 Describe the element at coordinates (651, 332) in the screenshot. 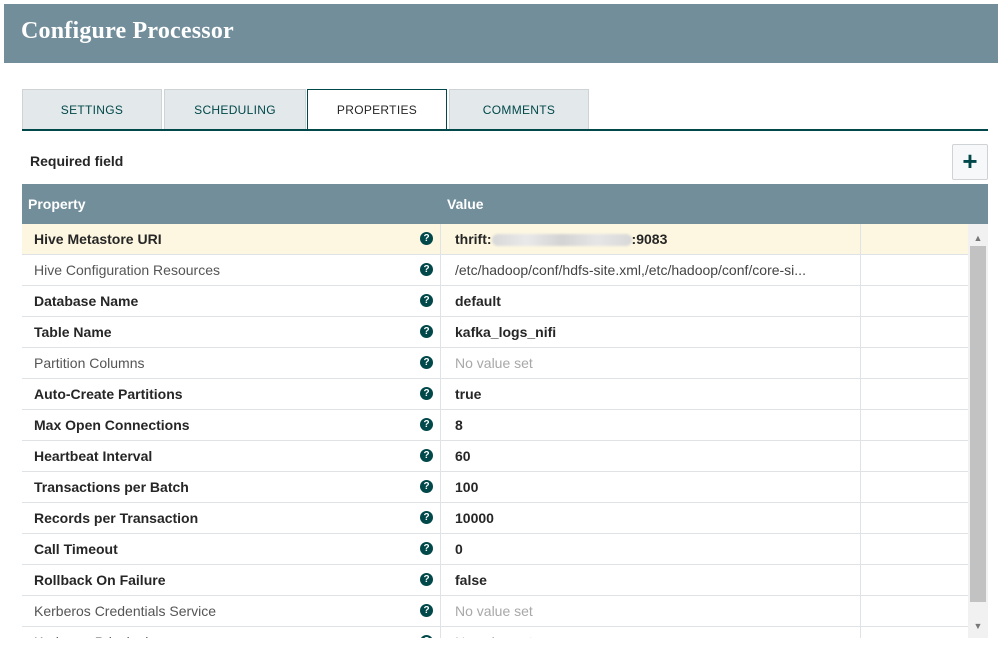

I see `property-value: kafka_logs_nifi` at that location.